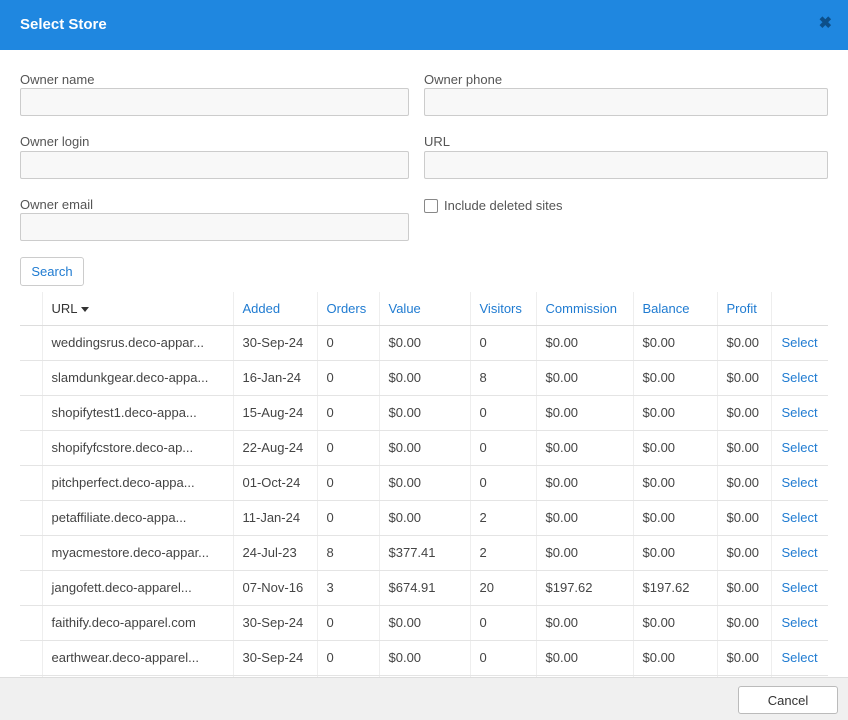  Describe the element at coordinates (825, 24) in the screenshot. I see `close-icon: ✖` at that location.